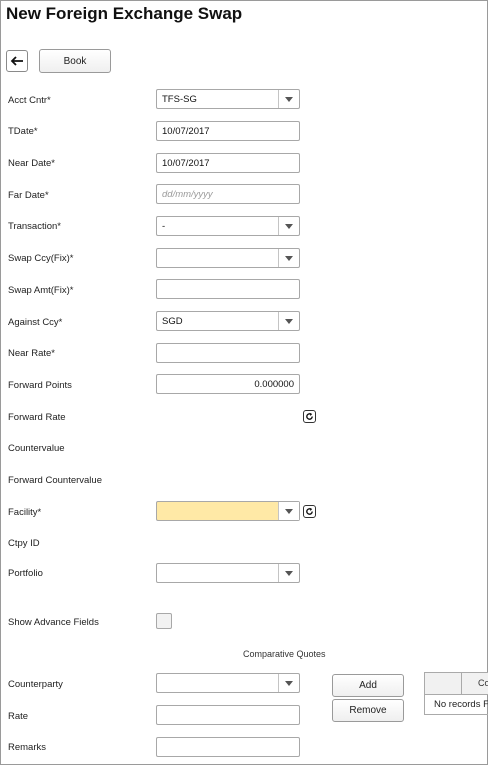  Describe the element at coordinates (228, 573) in the screenshot. I see `portfolio-dropdown` at that location.